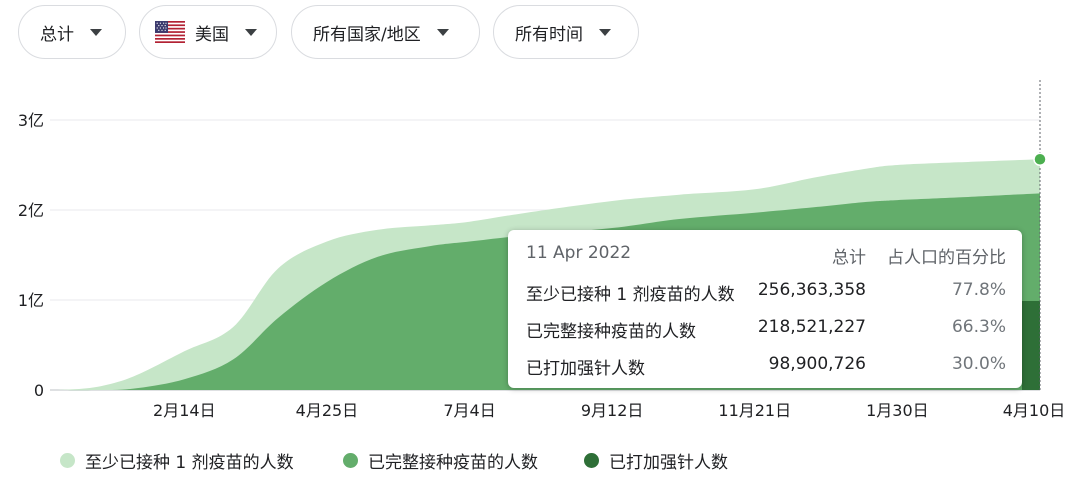 The width and height of the screenshot is (1080, 484). I want to click on x-tick-label: 4月25日, so click(327, 410).